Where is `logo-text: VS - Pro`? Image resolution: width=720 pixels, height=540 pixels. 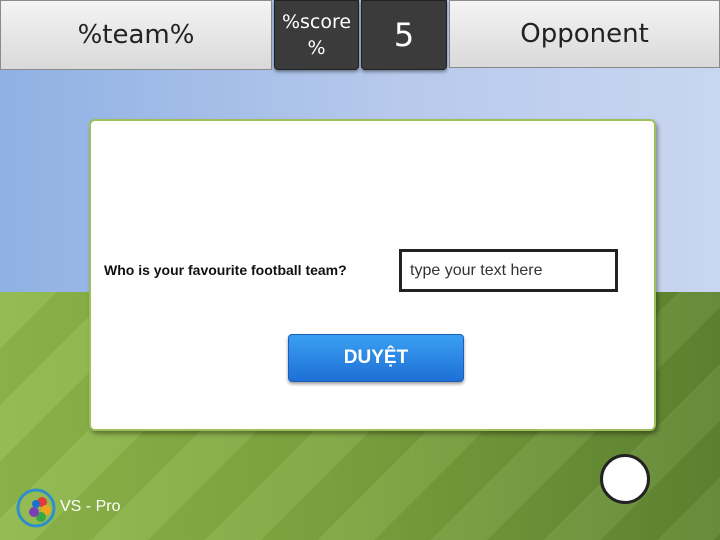
logo-text: VS - Pro is located at coordinates (90, 506).